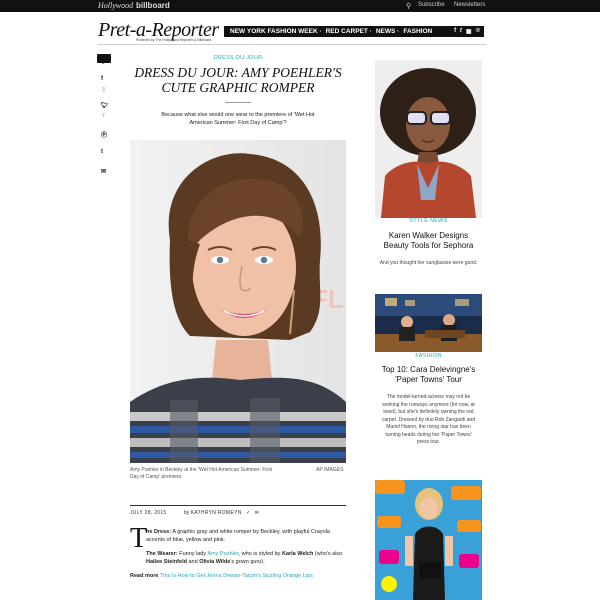 The height and width of the screenshot is (600, 600). What do you see at coordinates (276, 31) in the screenshot?
I see `nav-item-nyfw: NEW YORK FASHION WEEK ·` at bounding box center [276, 31].